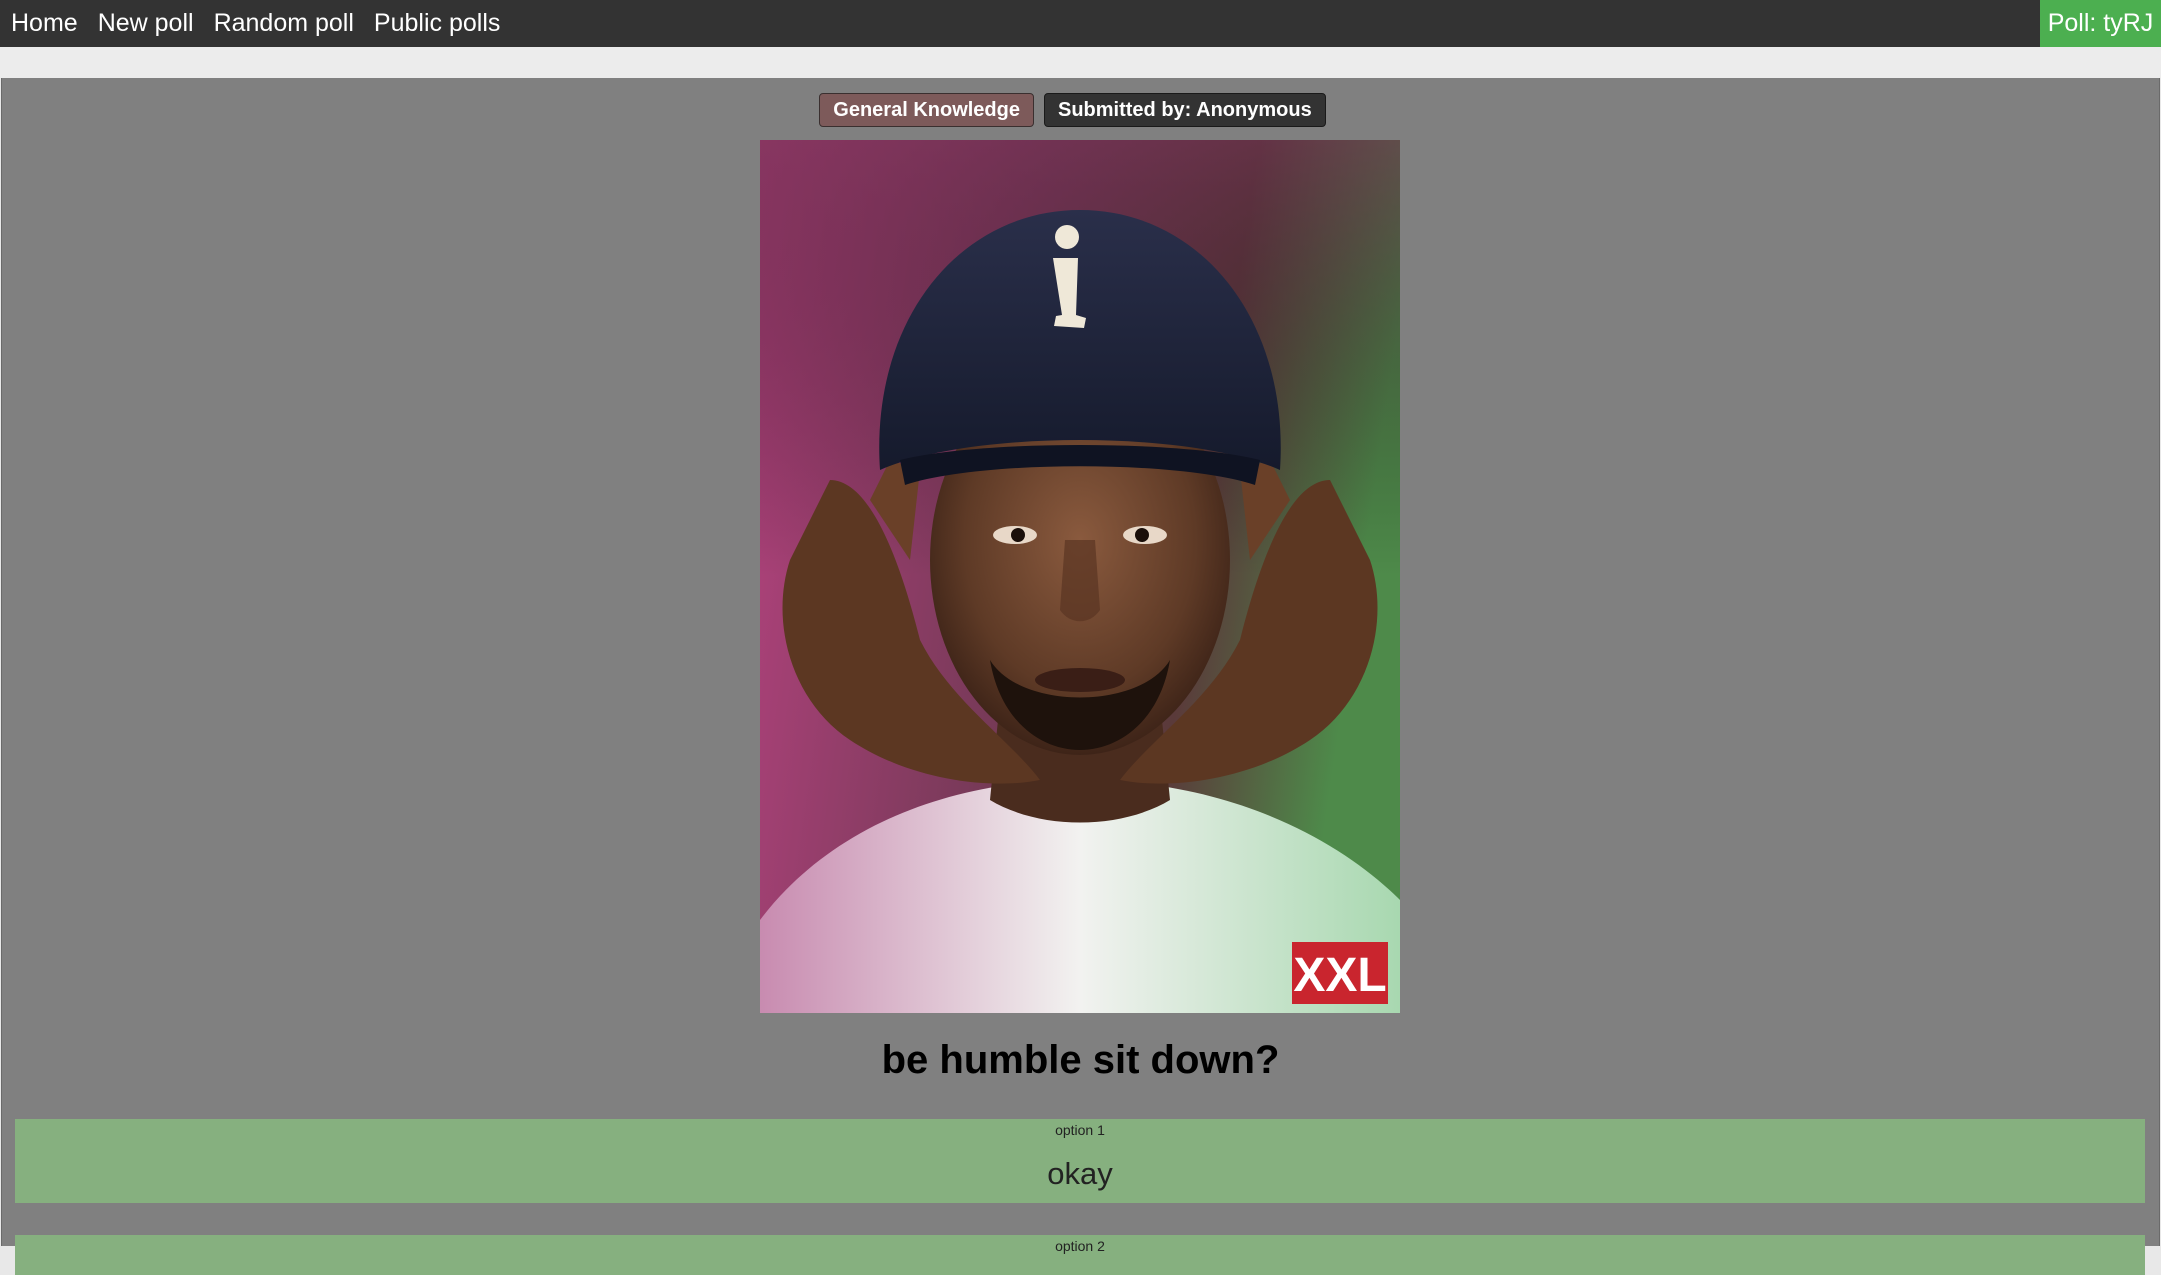  I want to click on poll-option-2: option 2, so click(1080, 1255).